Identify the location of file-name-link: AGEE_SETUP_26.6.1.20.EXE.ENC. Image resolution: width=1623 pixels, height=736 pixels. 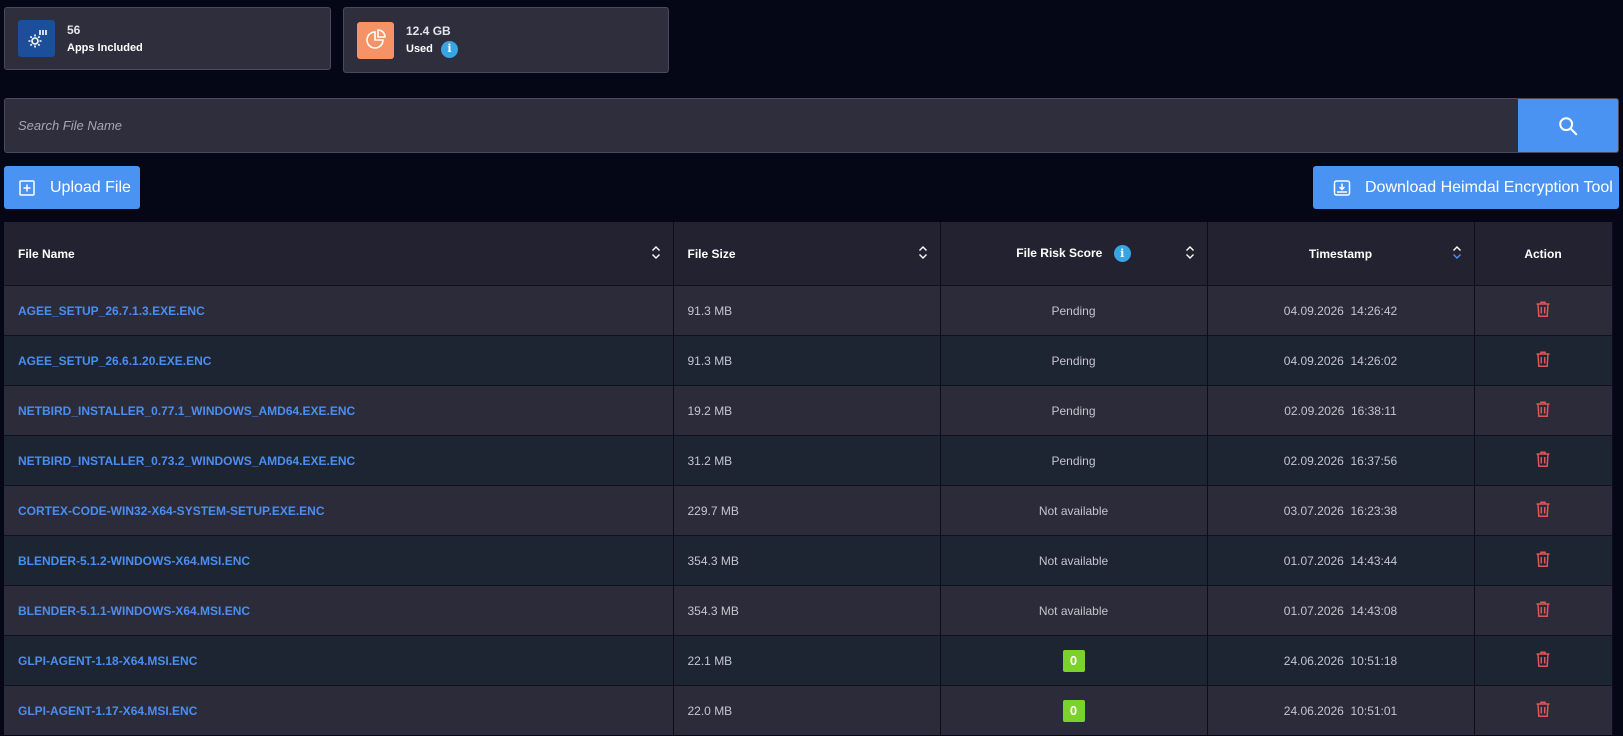
(339, 360).